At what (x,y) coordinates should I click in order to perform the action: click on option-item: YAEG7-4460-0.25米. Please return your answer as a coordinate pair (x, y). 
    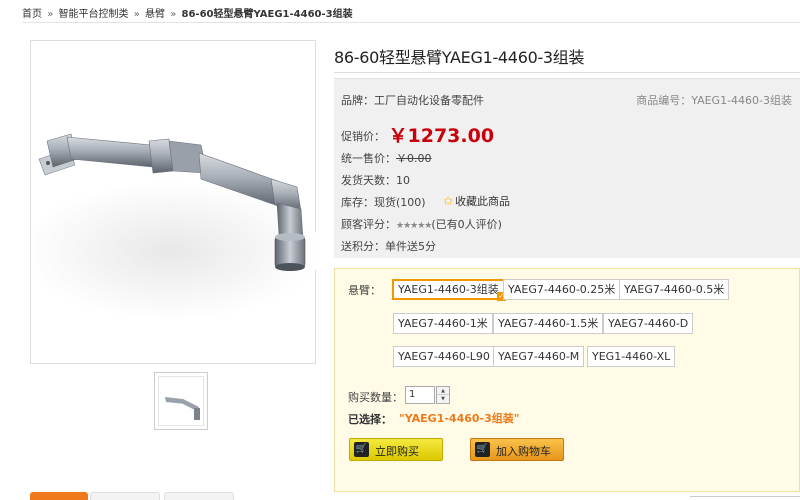
    Looking at the image, I should click on (562, 289).